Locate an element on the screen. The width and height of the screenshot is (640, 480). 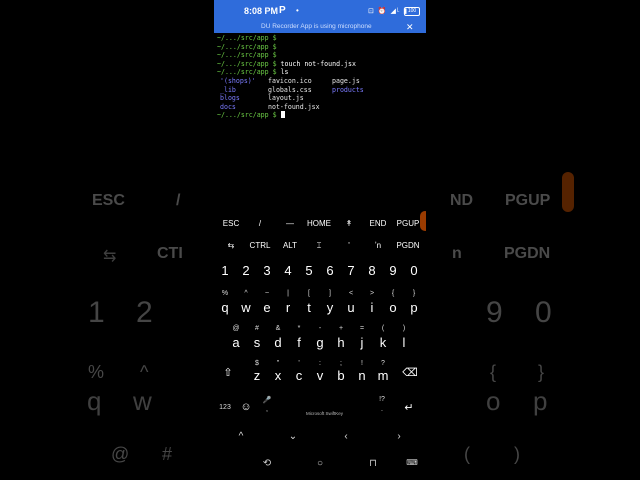
hint-rbrace: } is located at coordinates (414, 293).